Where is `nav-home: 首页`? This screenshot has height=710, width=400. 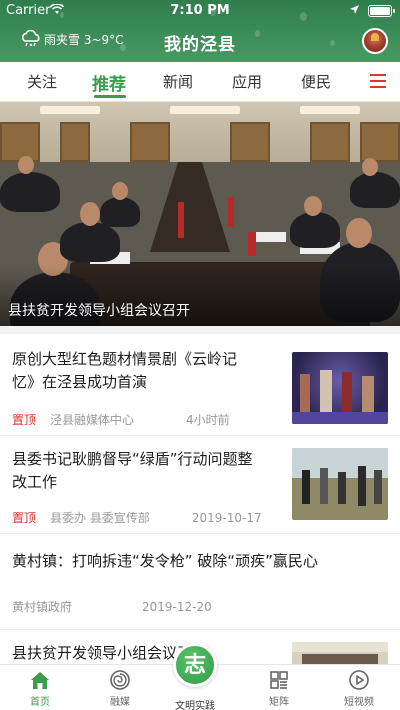 nav-home: 首页 is located at coordinates (40, 688).